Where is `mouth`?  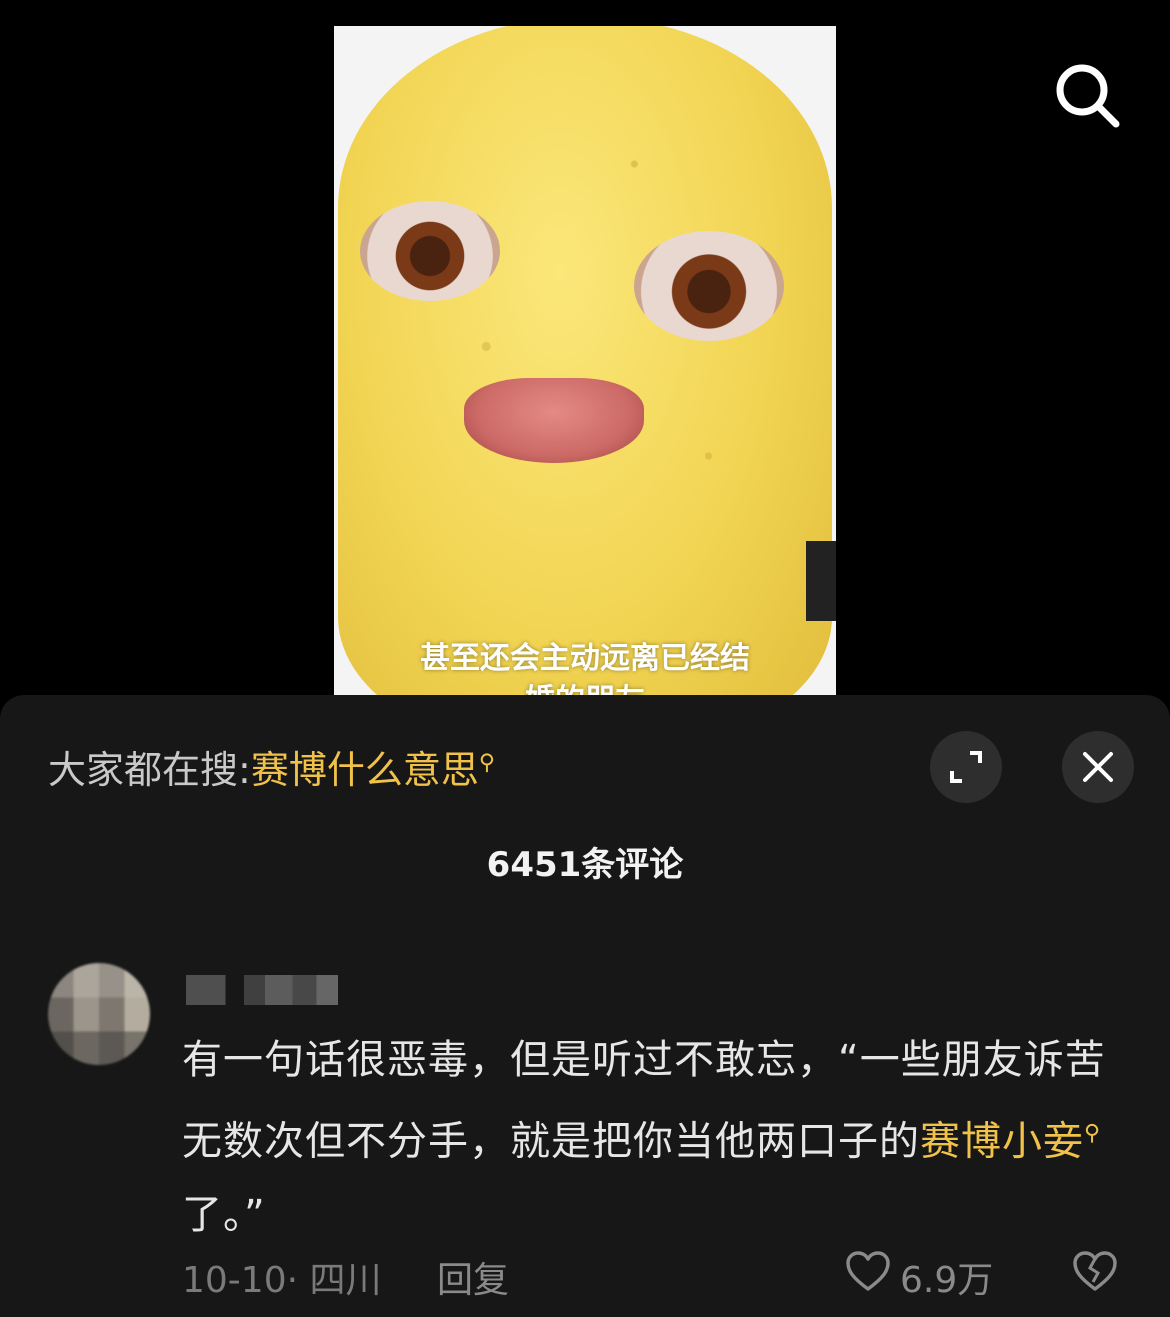
mouth is located at coordinates (554, 420).